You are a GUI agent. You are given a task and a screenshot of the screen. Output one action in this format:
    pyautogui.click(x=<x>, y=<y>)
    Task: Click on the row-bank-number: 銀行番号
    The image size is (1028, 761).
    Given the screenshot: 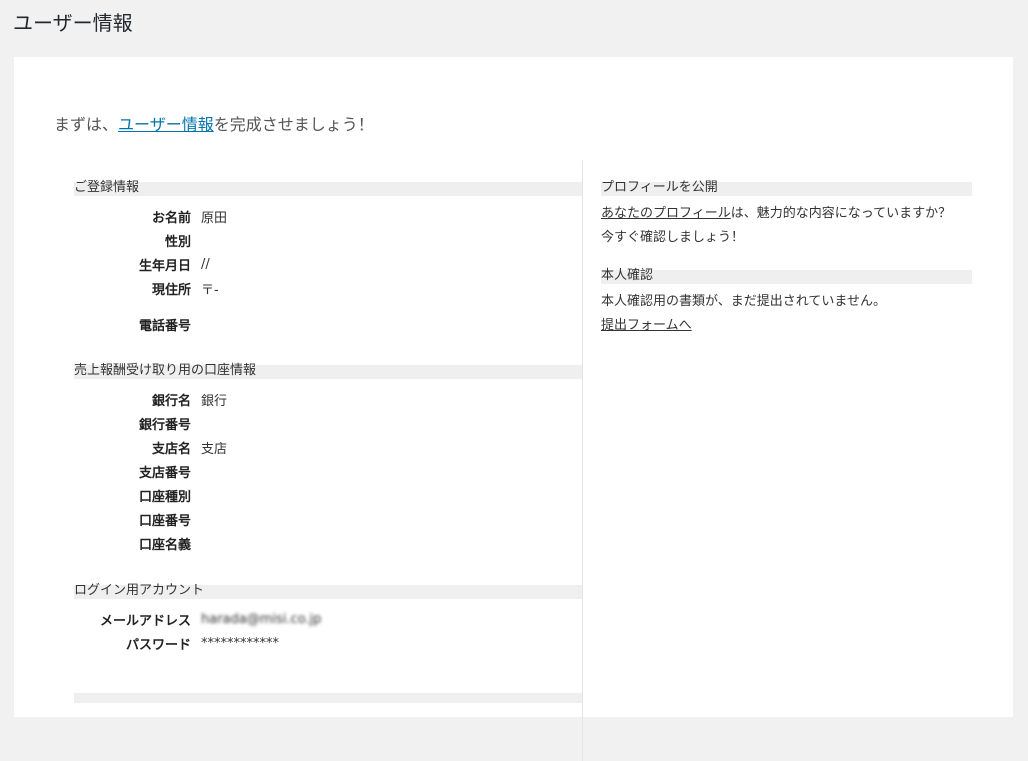 What is the action you would take?
    pyautogui.click(x=328, y=423)
    